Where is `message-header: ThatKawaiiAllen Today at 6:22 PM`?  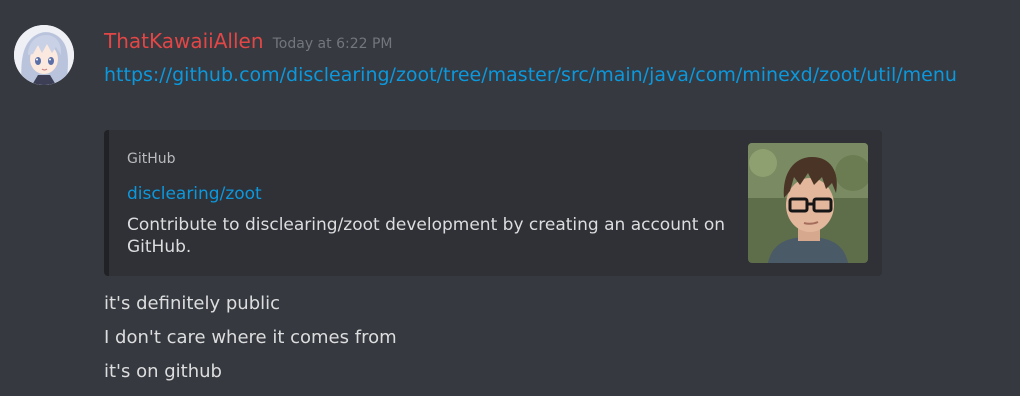 message-header: ThatKawaiiAllen Today at 6:22 PM is located at coordinates (248, 42).